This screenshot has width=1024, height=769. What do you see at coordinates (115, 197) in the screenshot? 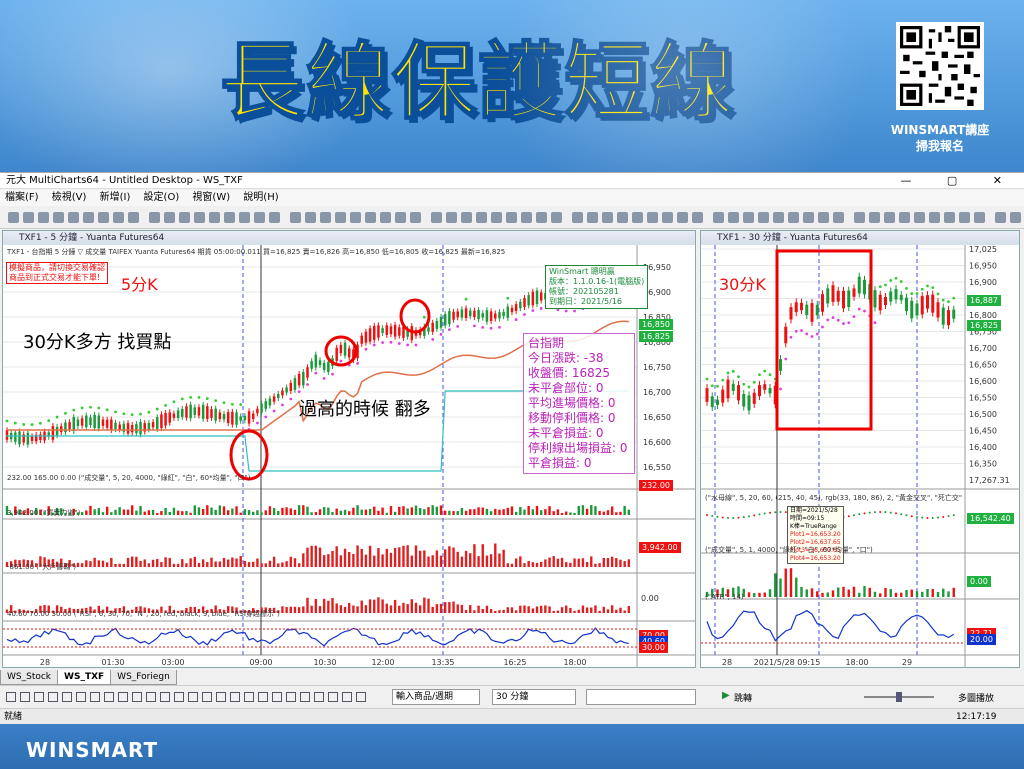
I see `menu-insert: 新增(I)` at bounding box center [115, 197].